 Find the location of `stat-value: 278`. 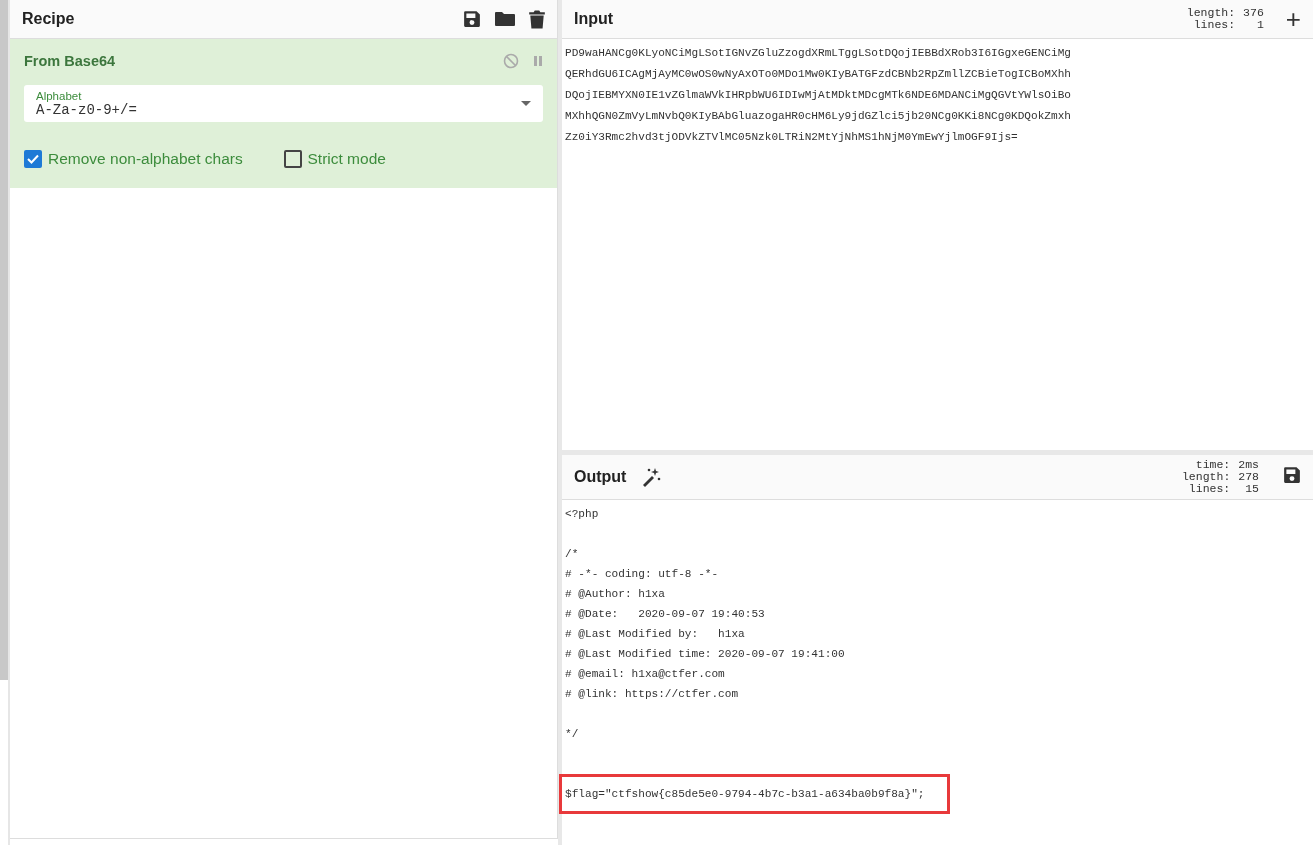

stat-value: 278 is located at coordinates (1248, 477).